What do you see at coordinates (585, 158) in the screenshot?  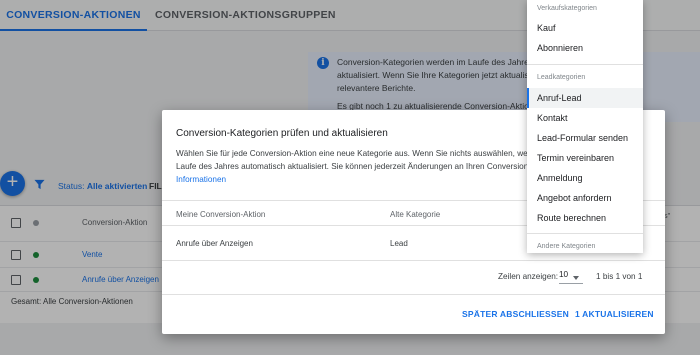 I see `menu-item-book-appointment: Termin vereinbaren` at bounding box center [585, 158].